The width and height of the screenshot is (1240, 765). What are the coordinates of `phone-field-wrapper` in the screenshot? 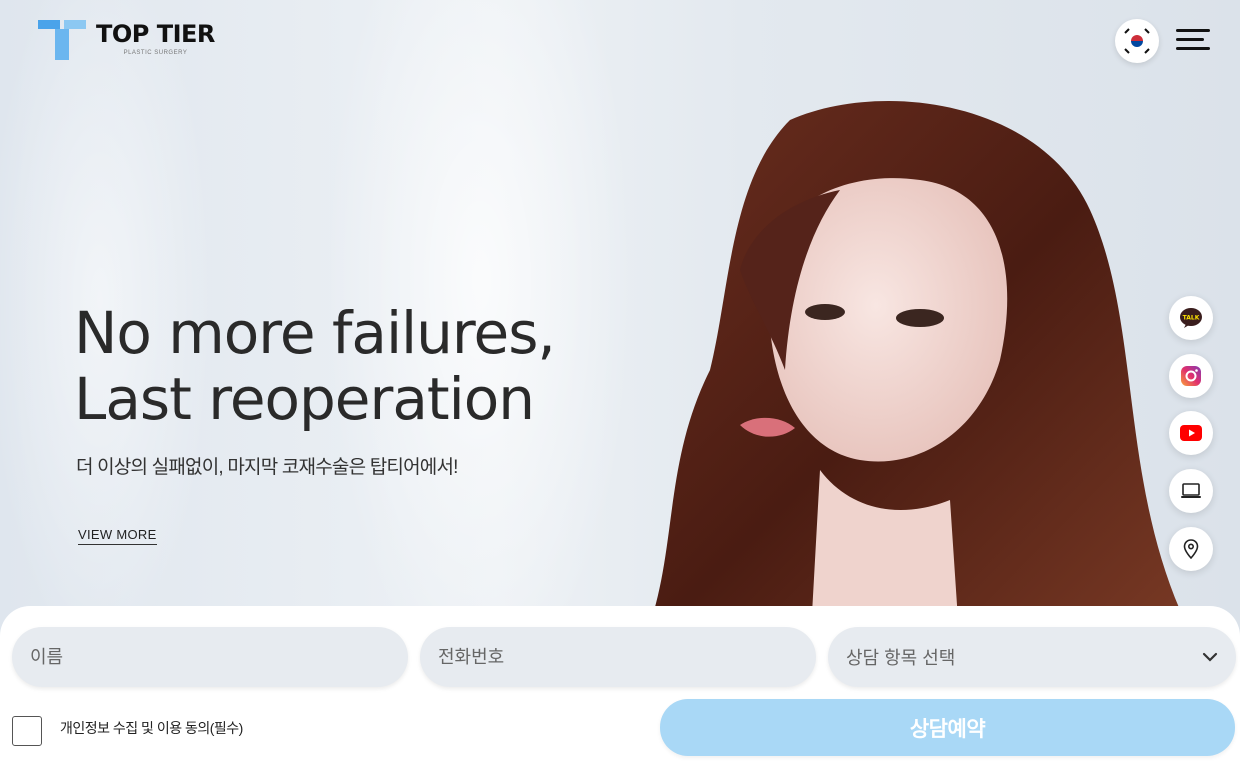 It's located at (618, 657).